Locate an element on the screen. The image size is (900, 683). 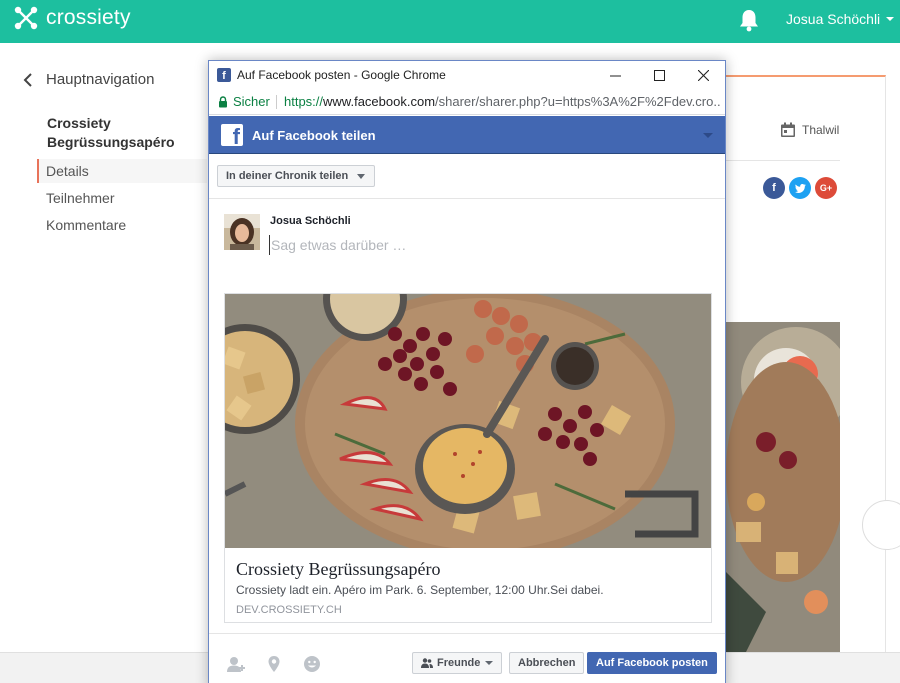
sidebar-item-teilnehmer: Teilnehmer is located at coordinates (122, 198).